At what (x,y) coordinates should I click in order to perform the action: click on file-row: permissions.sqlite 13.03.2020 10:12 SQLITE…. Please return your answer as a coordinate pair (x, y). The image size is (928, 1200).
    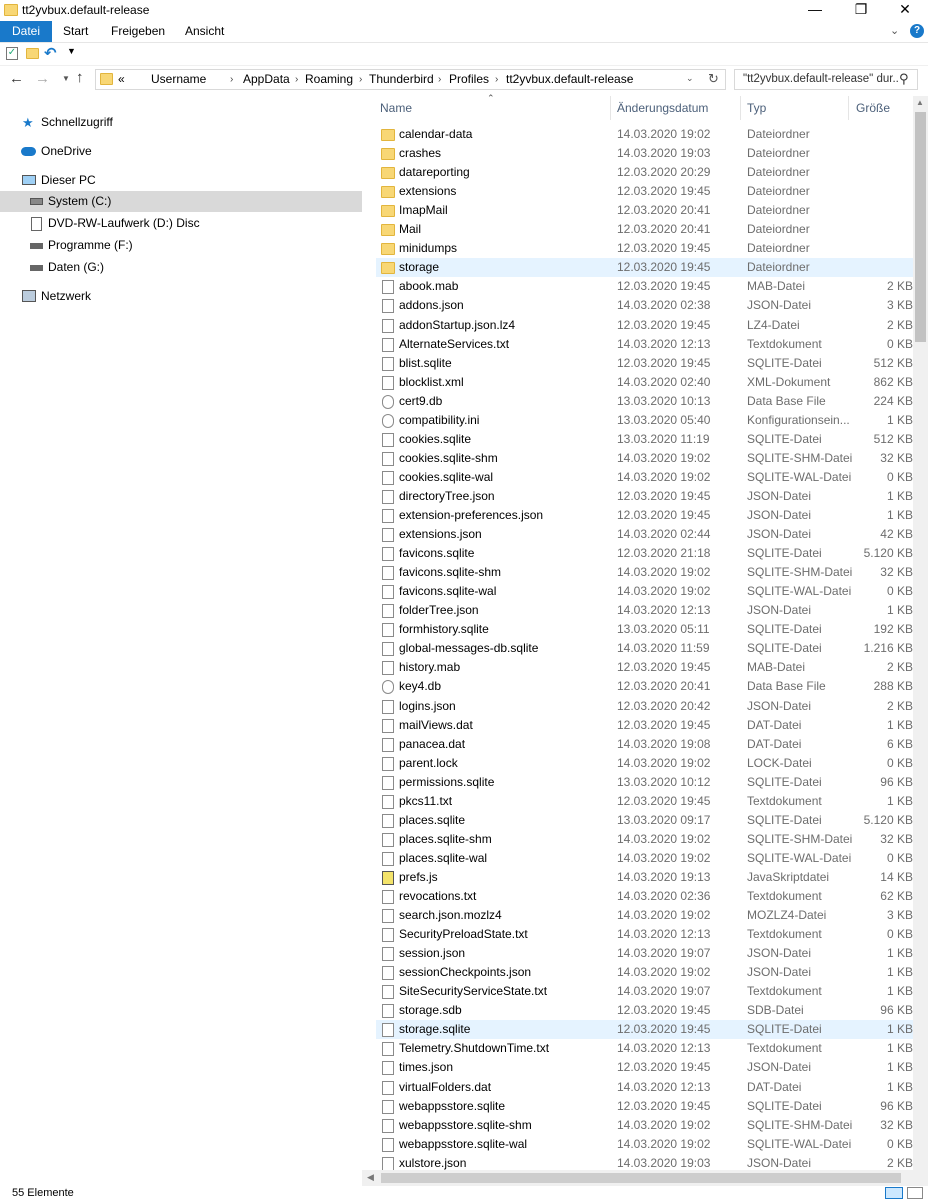
    Looking at the image, I should click on (644, 782).